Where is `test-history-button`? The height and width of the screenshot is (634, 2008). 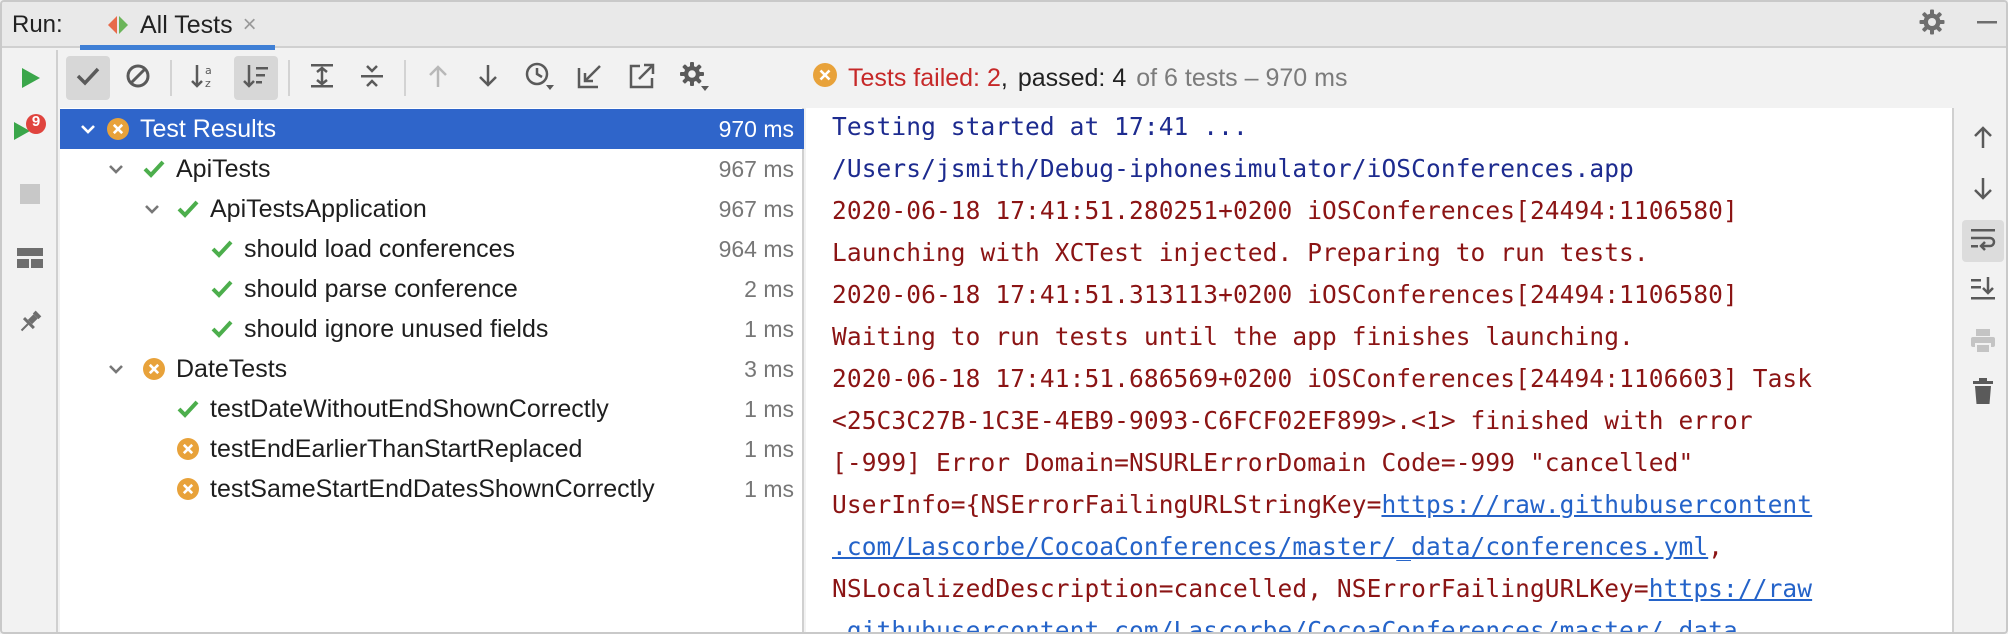
test-history-button is located at coordinates (540, 78).